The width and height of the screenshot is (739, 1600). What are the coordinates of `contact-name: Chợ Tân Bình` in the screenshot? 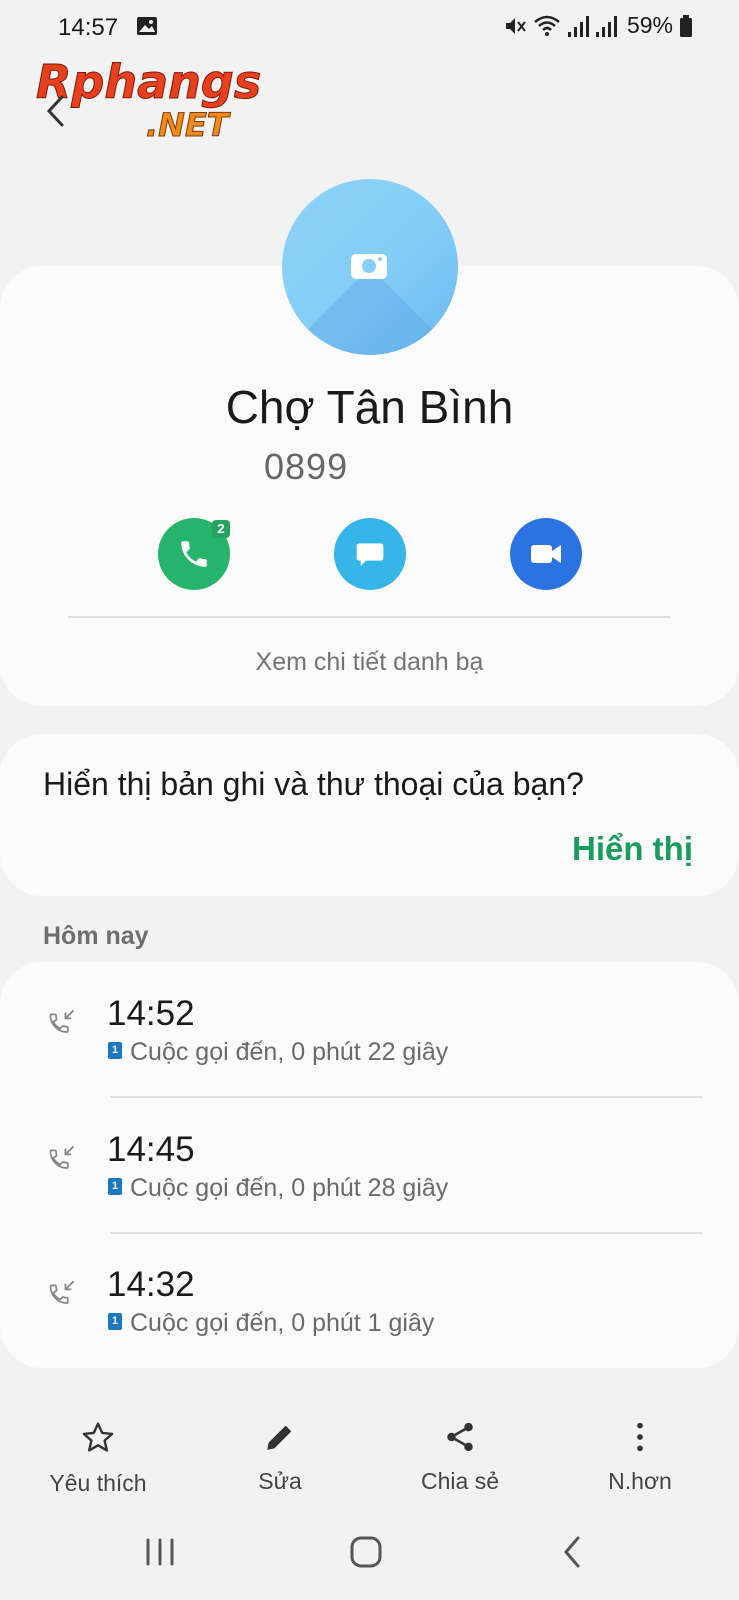 It's located at (369, 407).